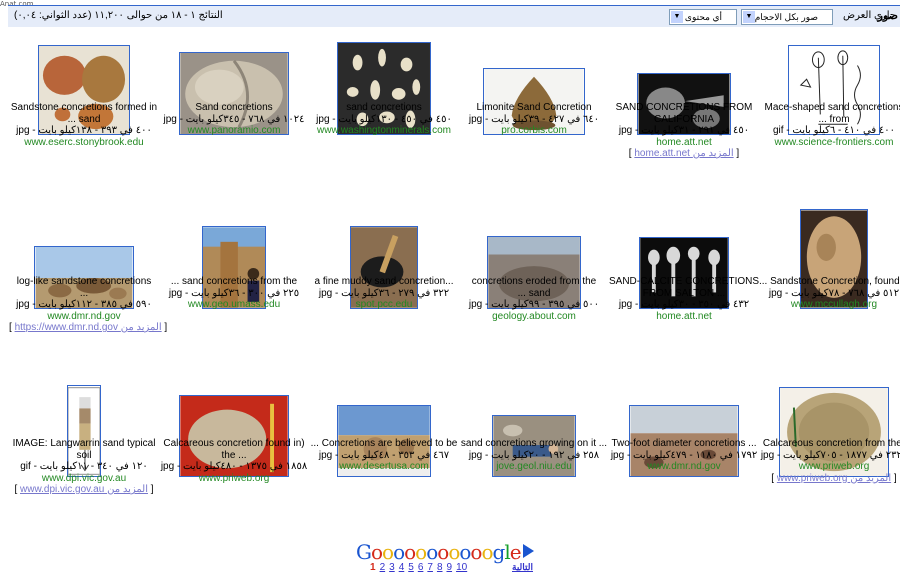 The height and width of the screenshot is (582, 900). I want to click on more-from-link: https://www.dmr.nd.gov المزيد من, so click(88, 327).